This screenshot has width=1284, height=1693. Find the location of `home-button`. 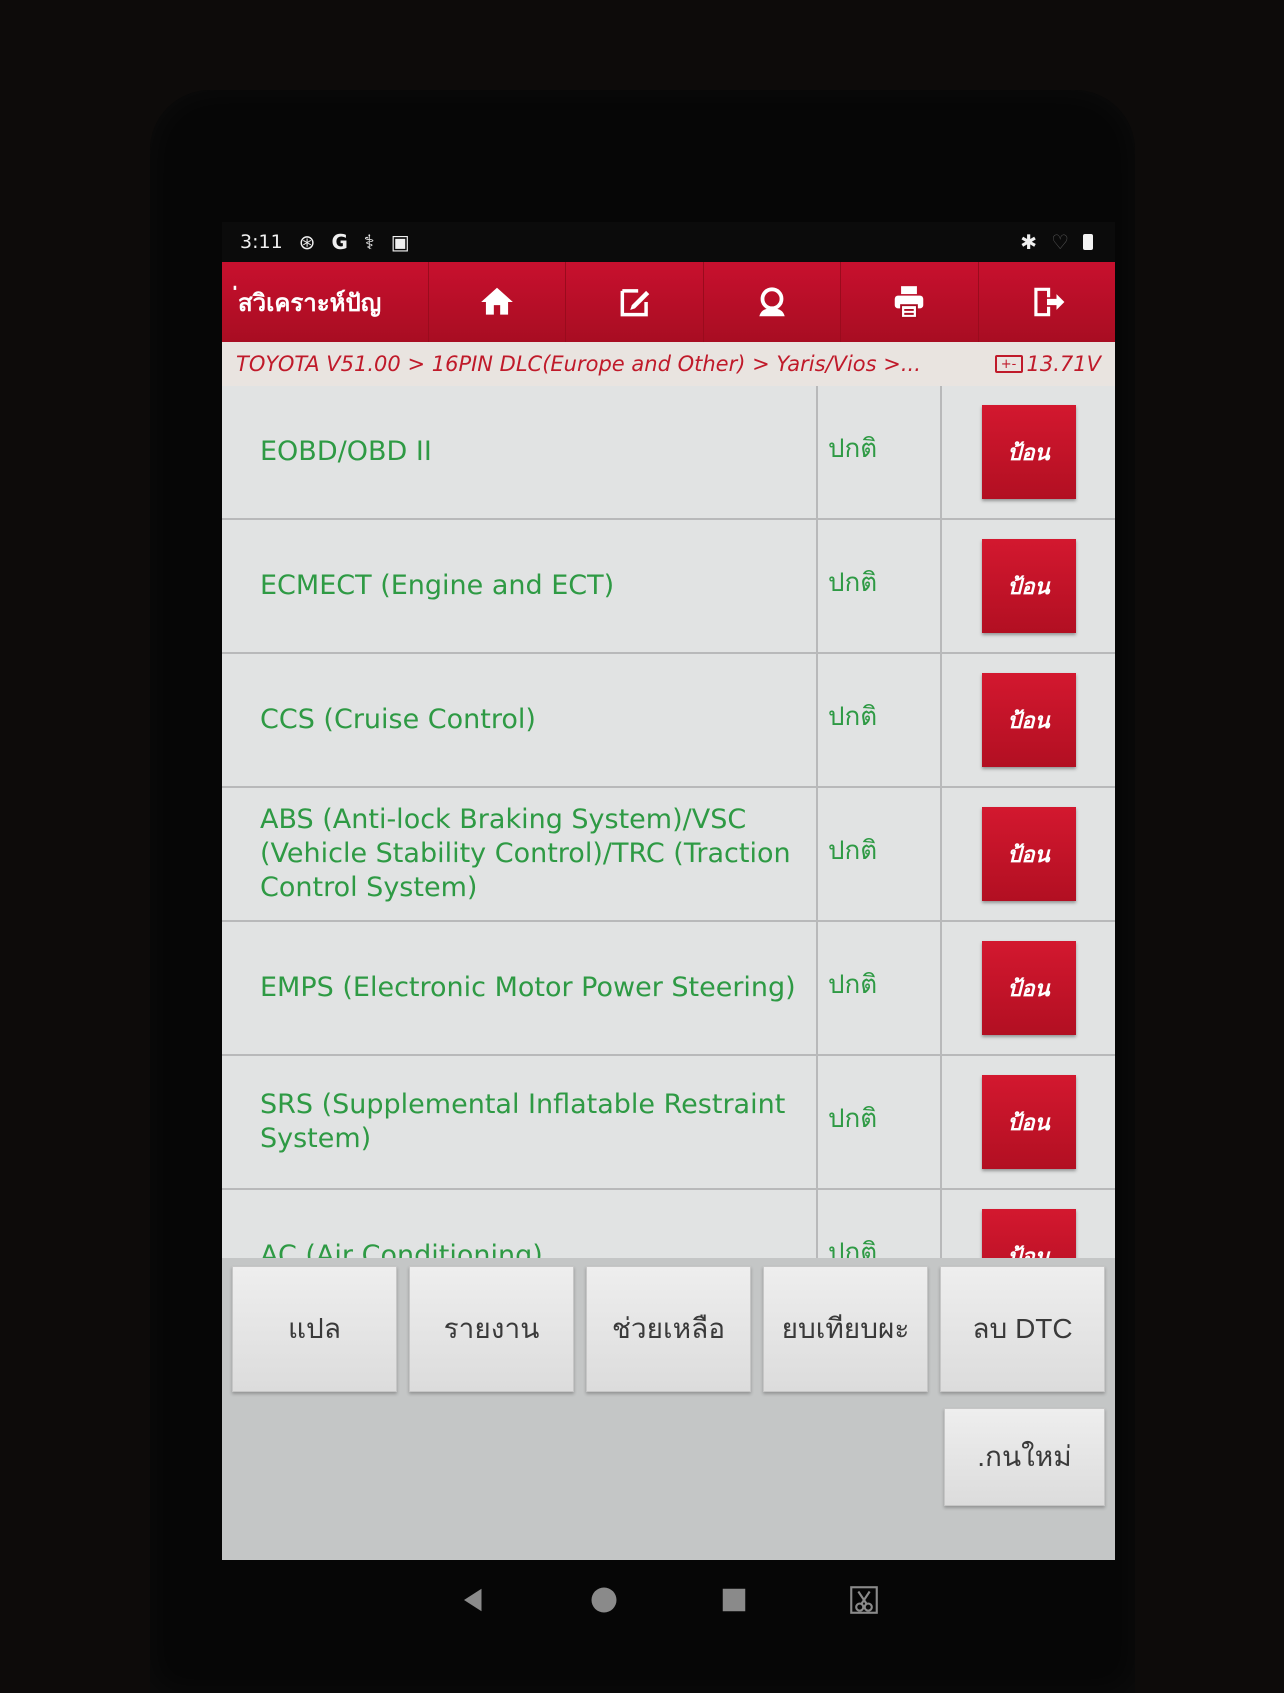

home-button is located at coordinates (496, 302).